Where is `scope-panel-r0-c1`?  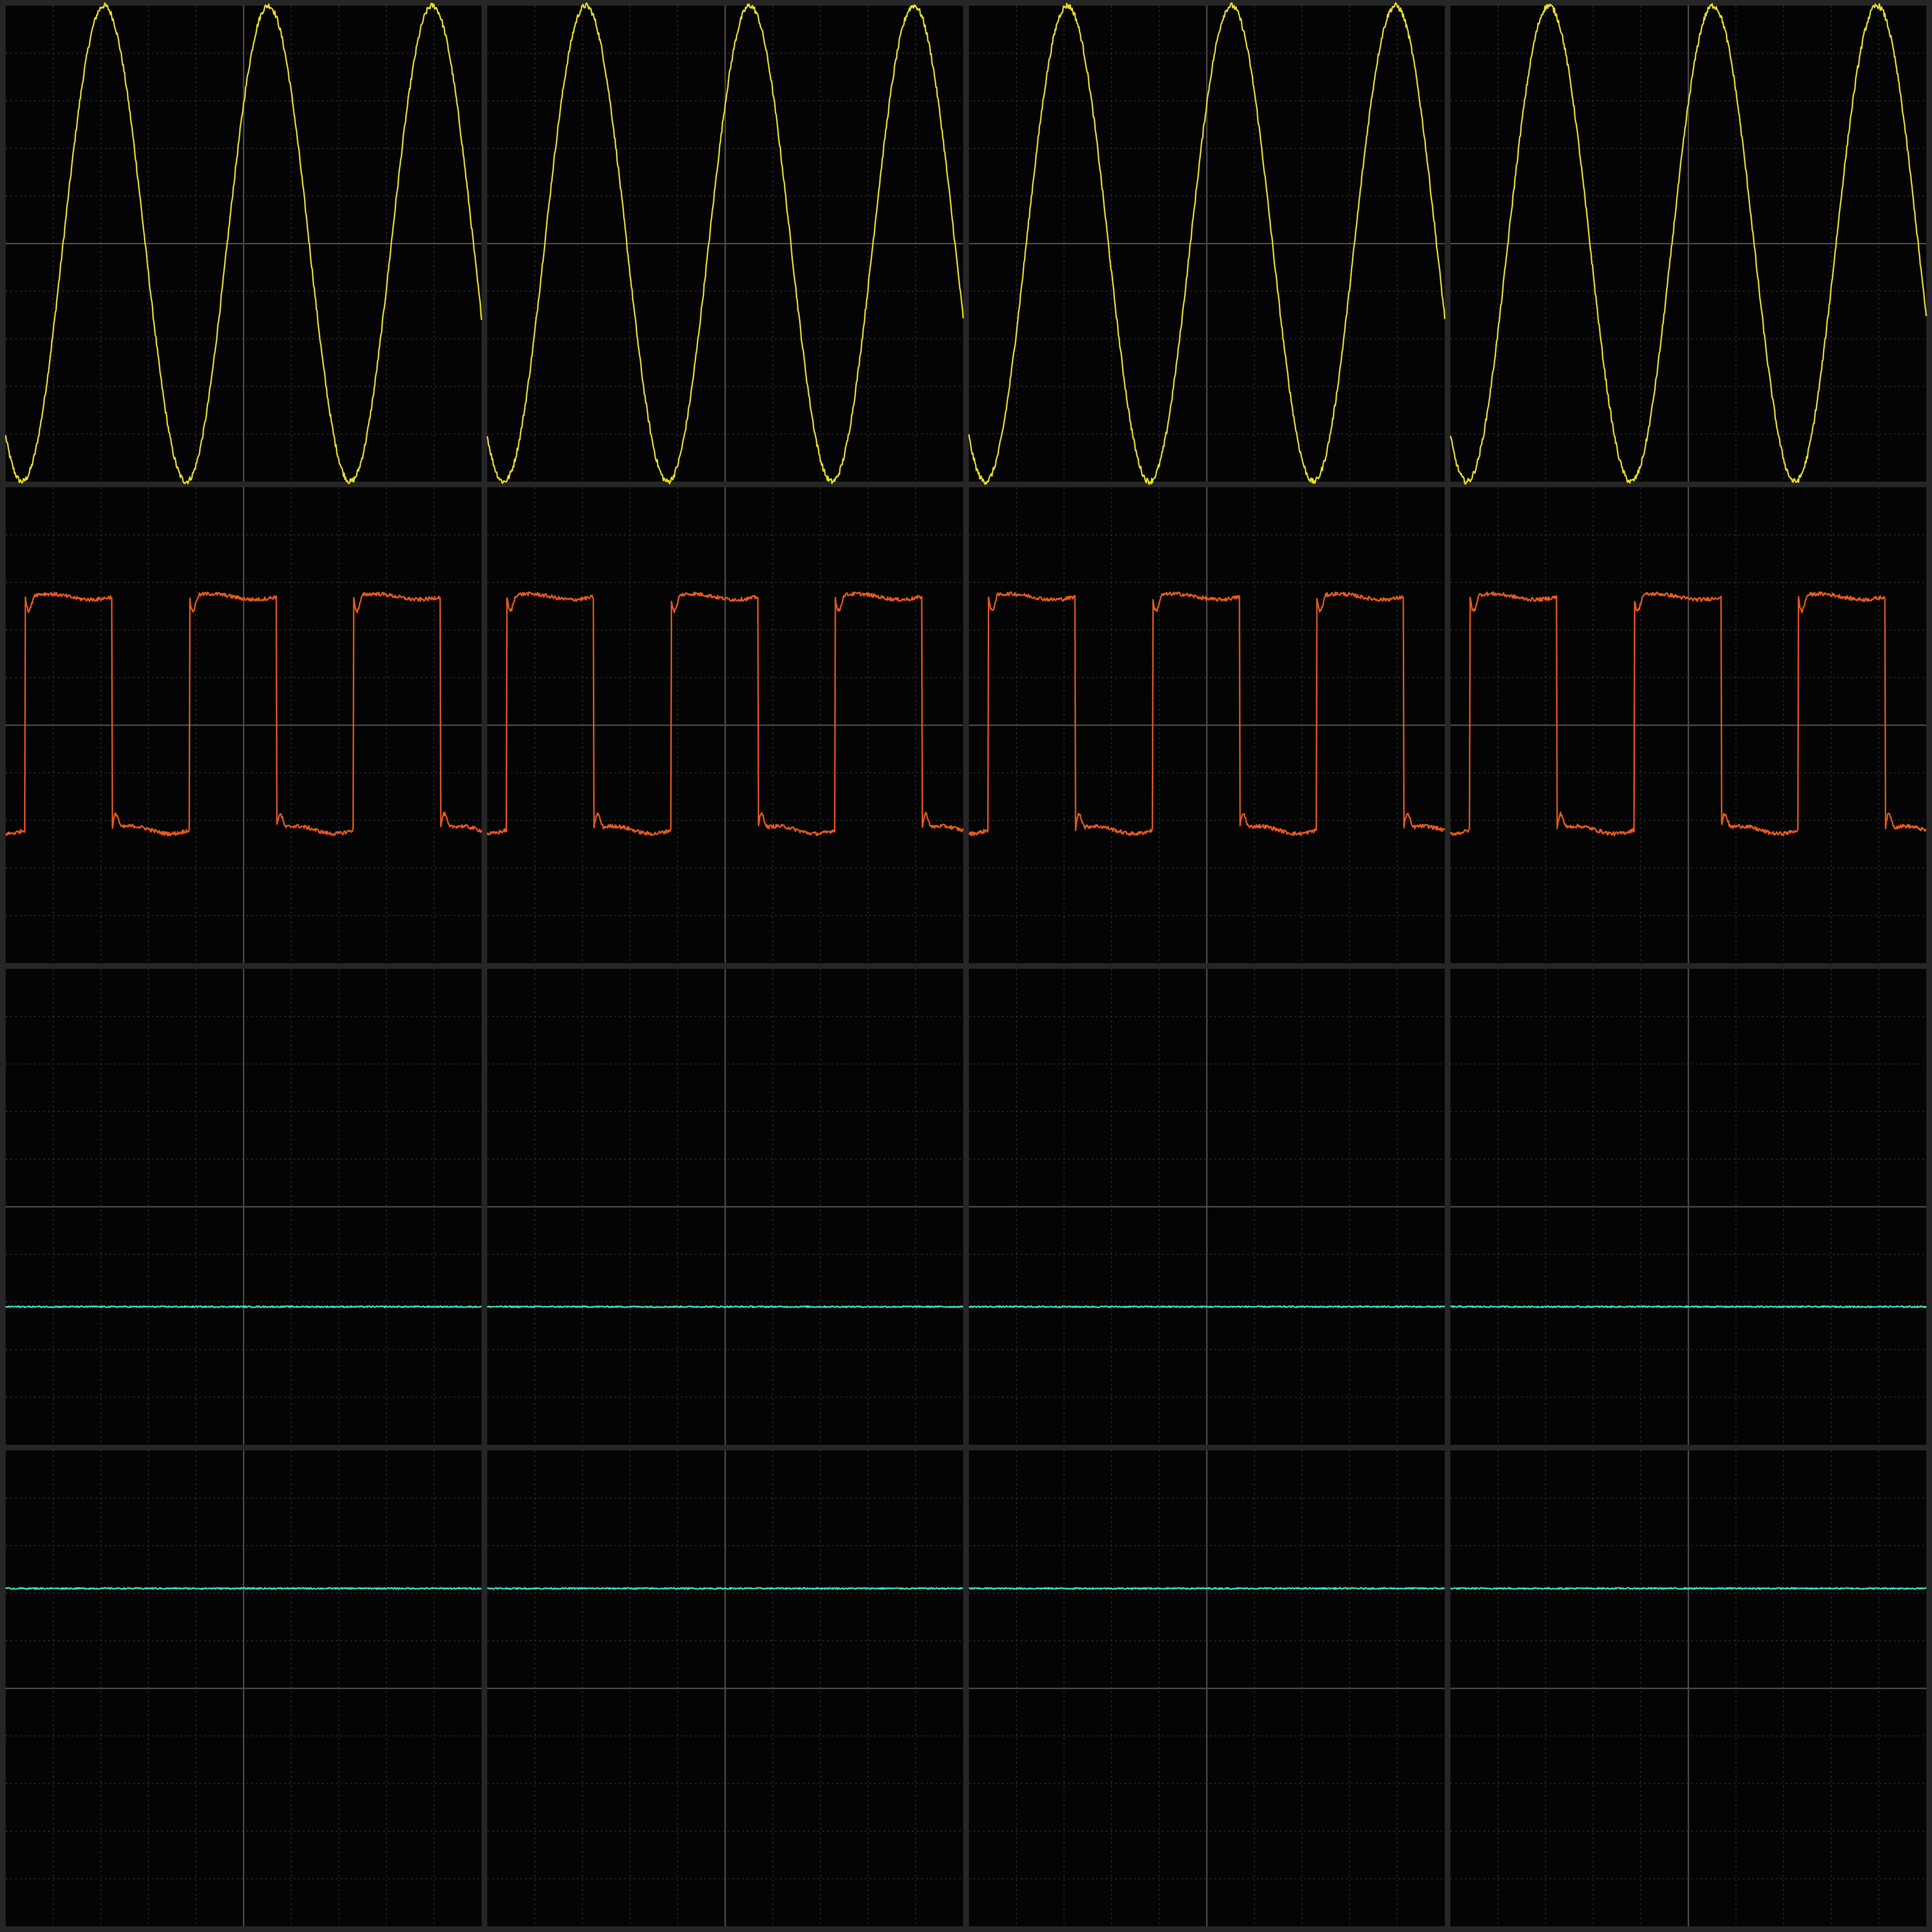
scope-panel-r0-c1 is located at coordinates (725, 243).